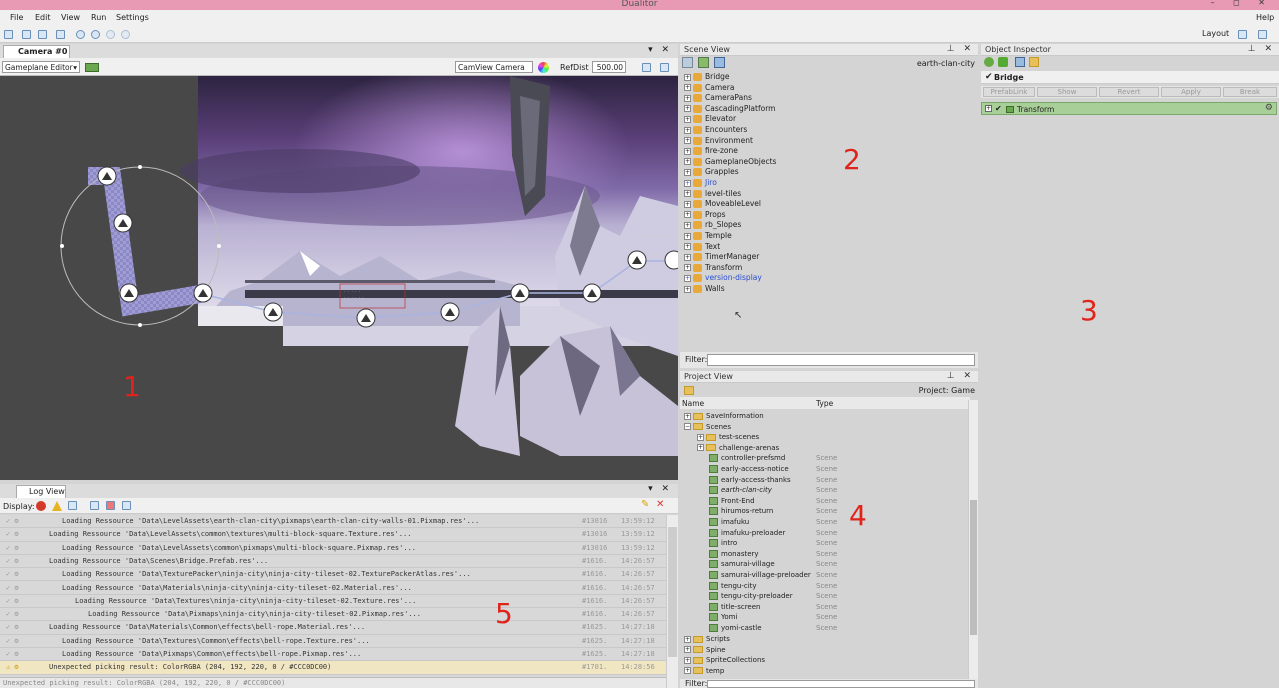 The width and height of the screenshot is (1279, 688). I want to click on new-folder-icon, so click(689, 390).